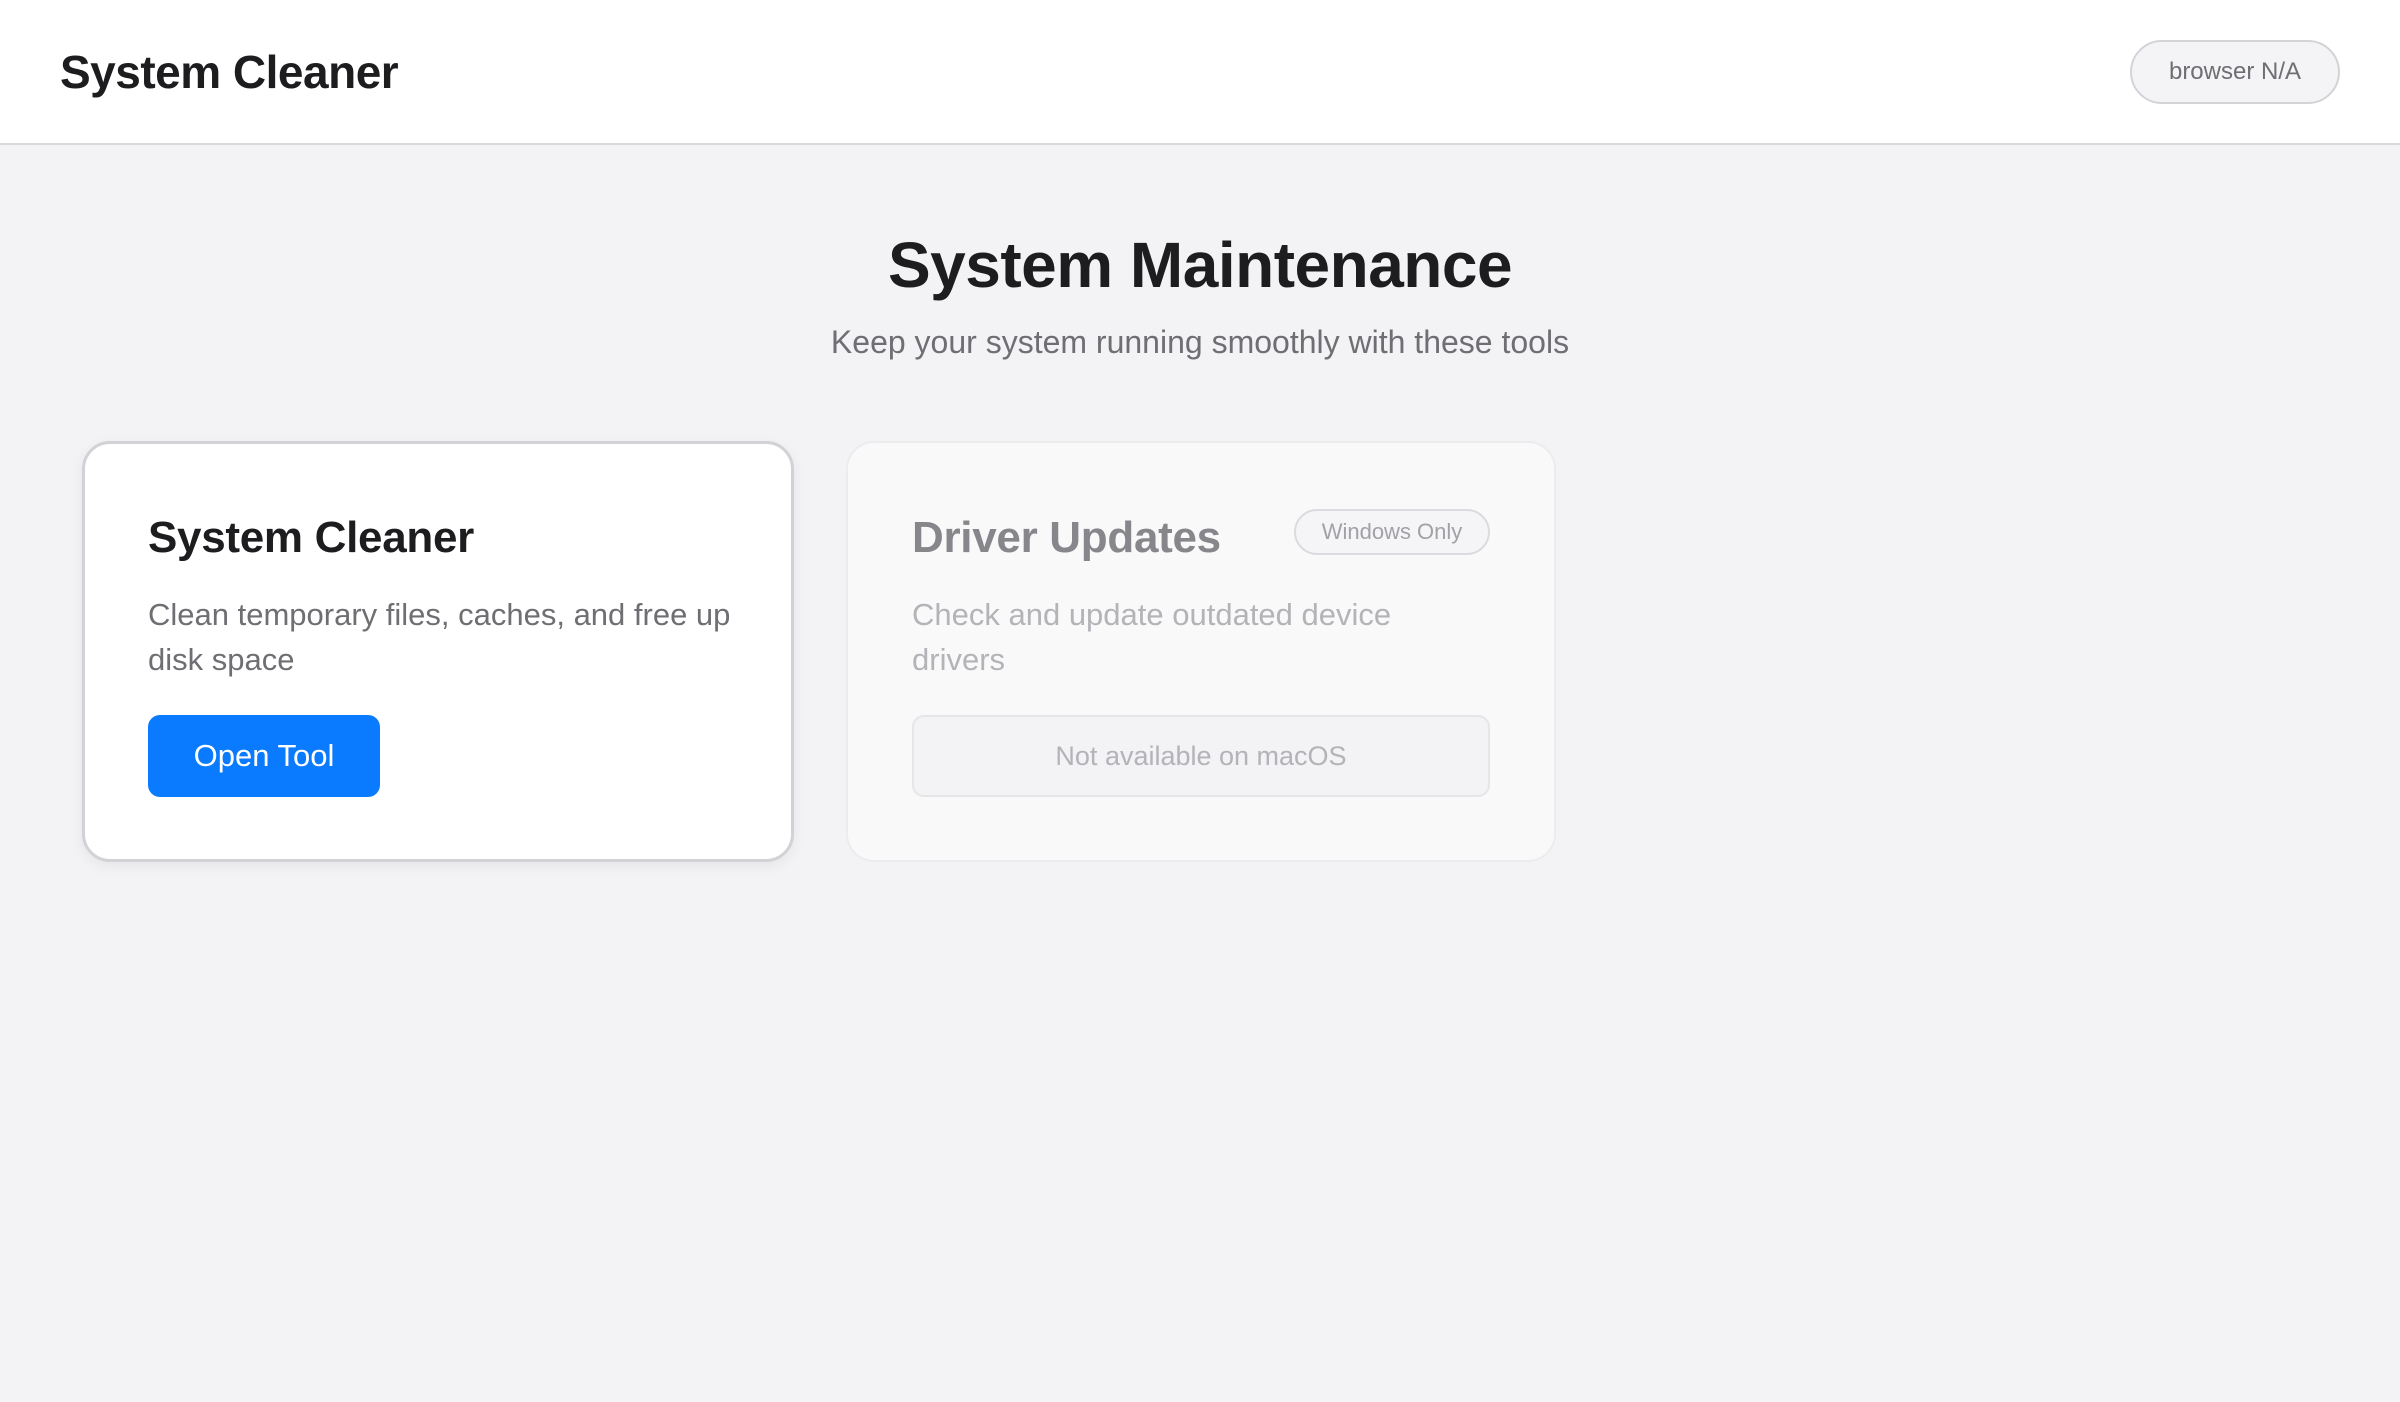  I want to click on platform-badge: browser N/A, so click(2235, 72).